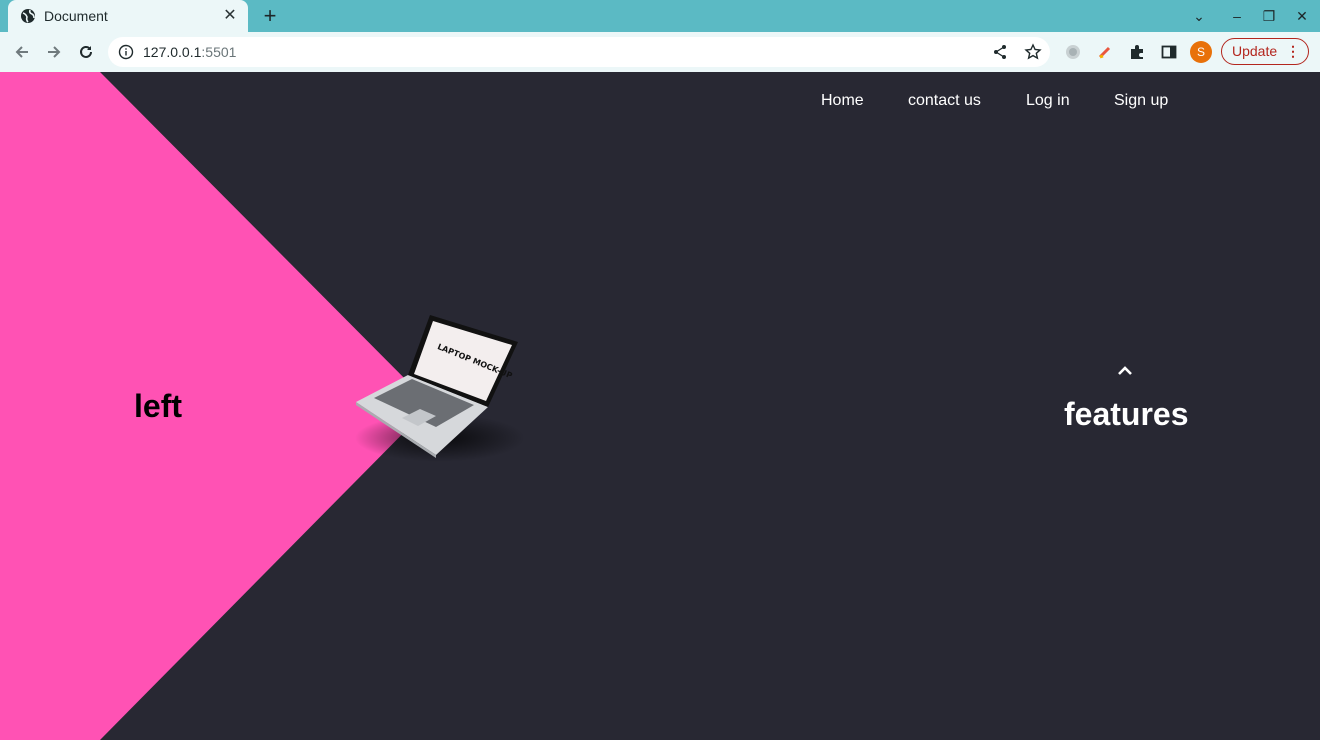 This screenshot has width=1320, height=740. What do you see at coordinates (944, 101) in the screenshot?
I see `nav-contact-us: contact us` at bounding box center [944, 101].